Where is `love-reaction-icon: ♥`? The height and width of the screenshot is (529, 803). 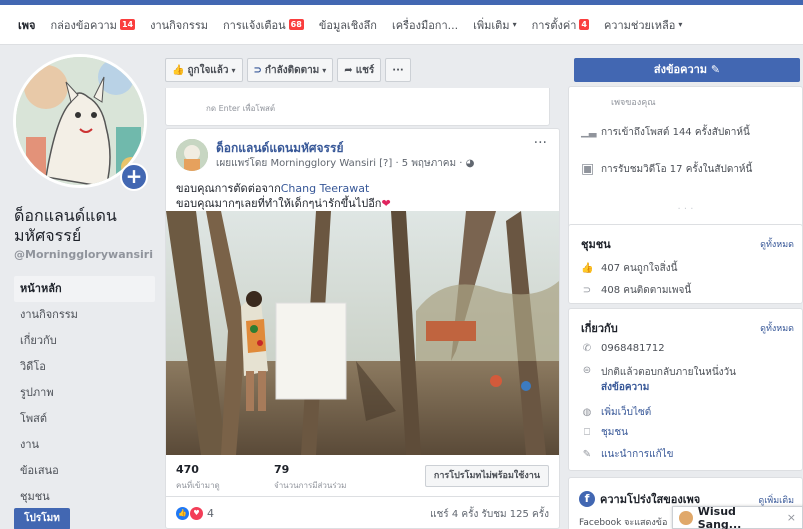 love-reaction-icon: ♥ is located at coordinates (196, 513).